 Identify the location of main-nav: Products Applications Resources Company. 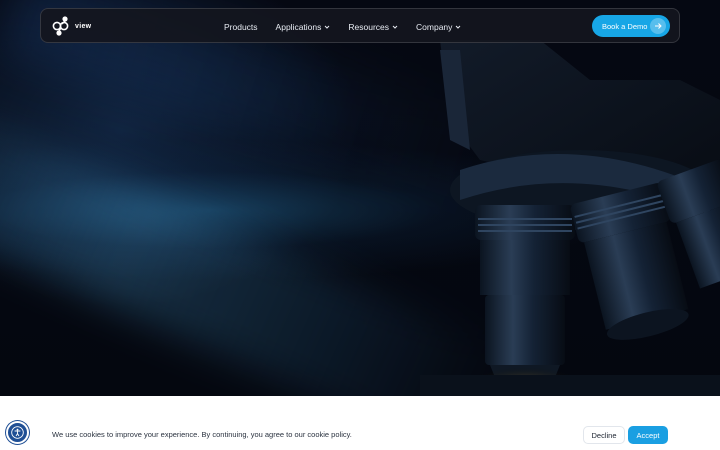
(351, 26).